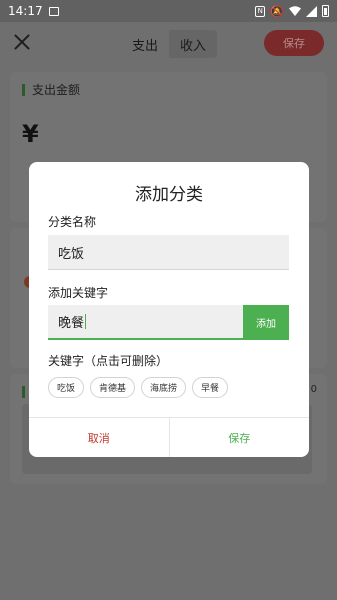  Describe the element at coordinates (240, 437) in the screenshot. I see `save-button: 保存` at that location.